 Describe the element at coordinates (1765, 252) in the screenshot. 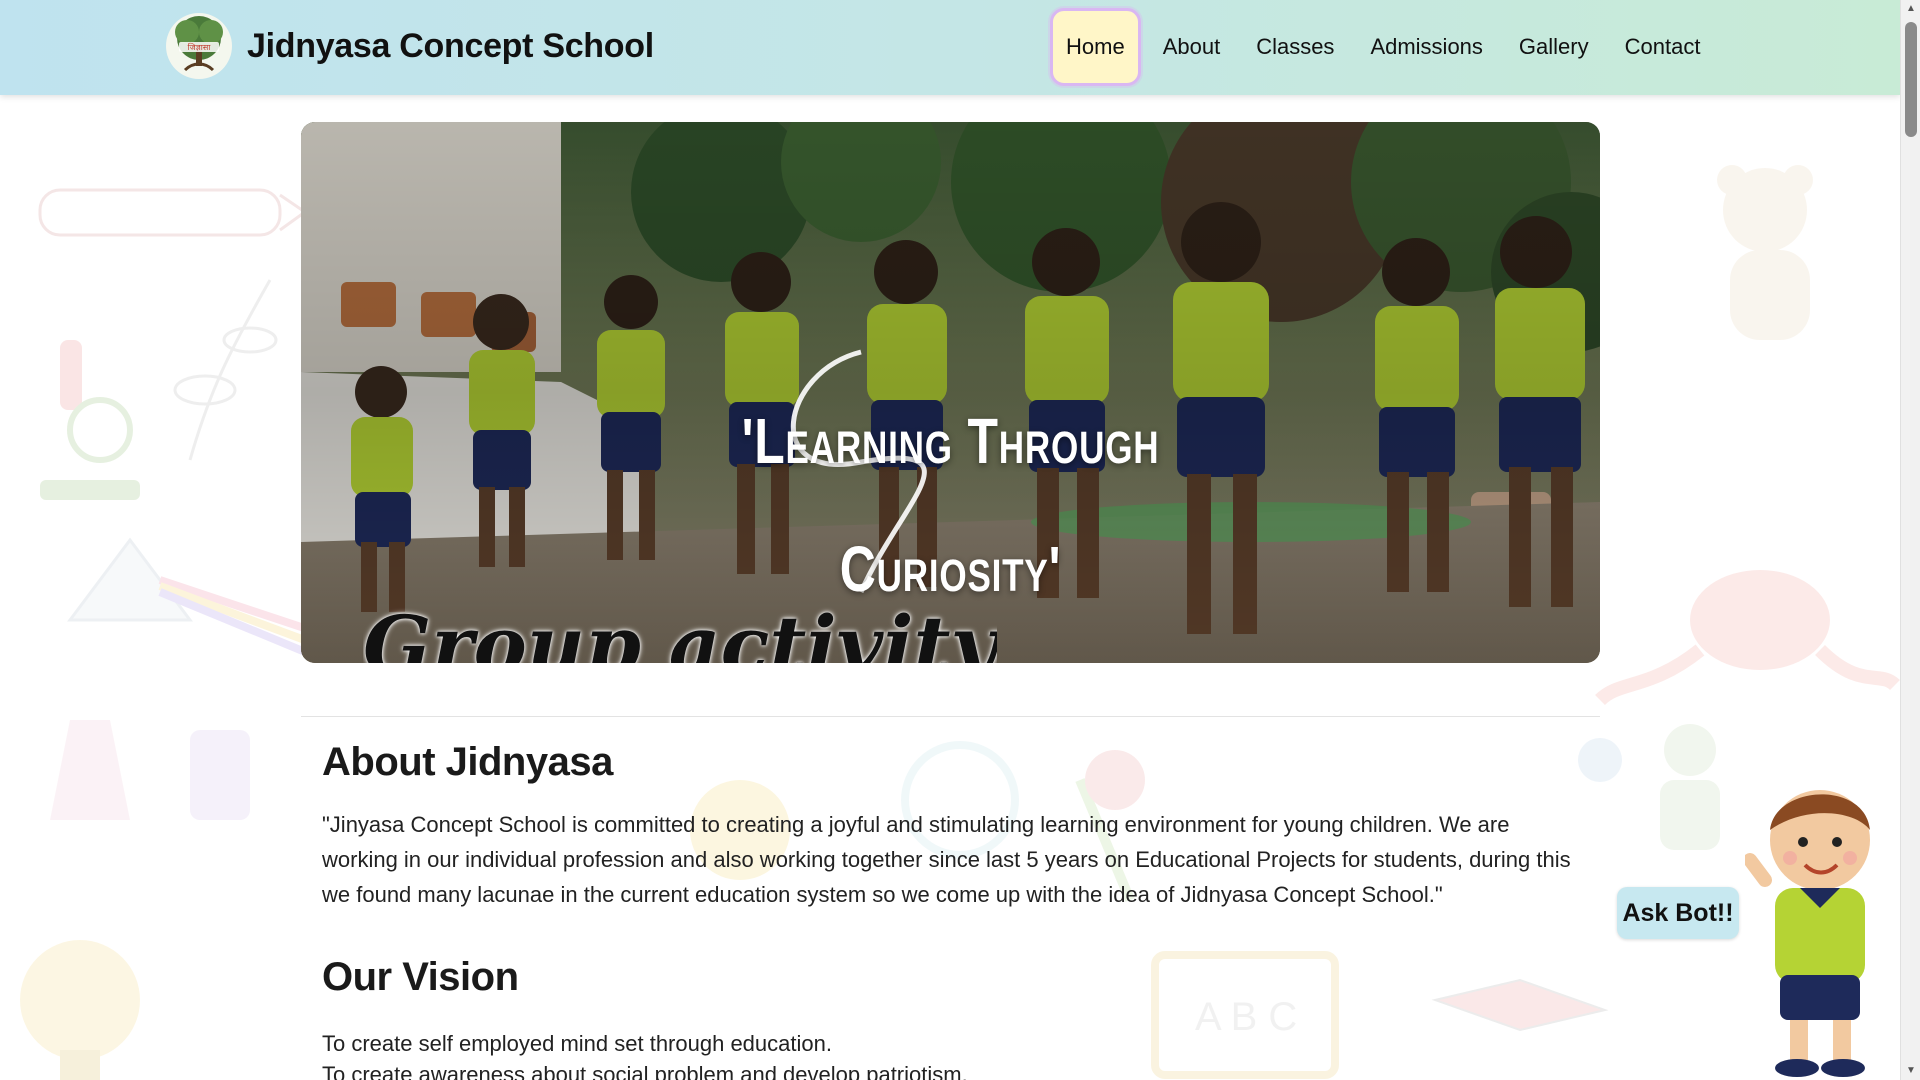

I see `teddy-bear-doodle-icon` at that location.